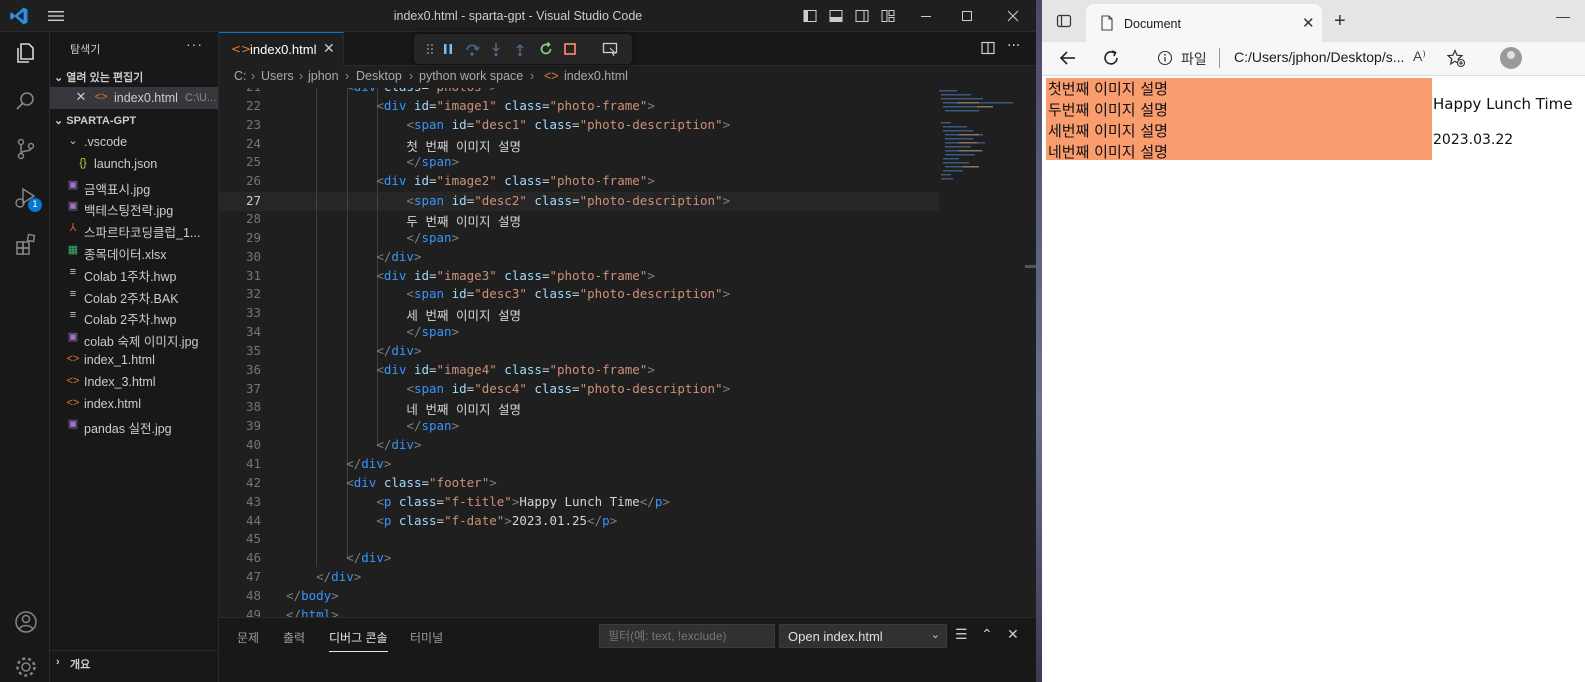 The image size is (1585, 682). What do you see at coordinates (579, 408) in the screenshot?
I see `code-line: 38 네 번째 이미지 설명` at bounding box center [579, 408].